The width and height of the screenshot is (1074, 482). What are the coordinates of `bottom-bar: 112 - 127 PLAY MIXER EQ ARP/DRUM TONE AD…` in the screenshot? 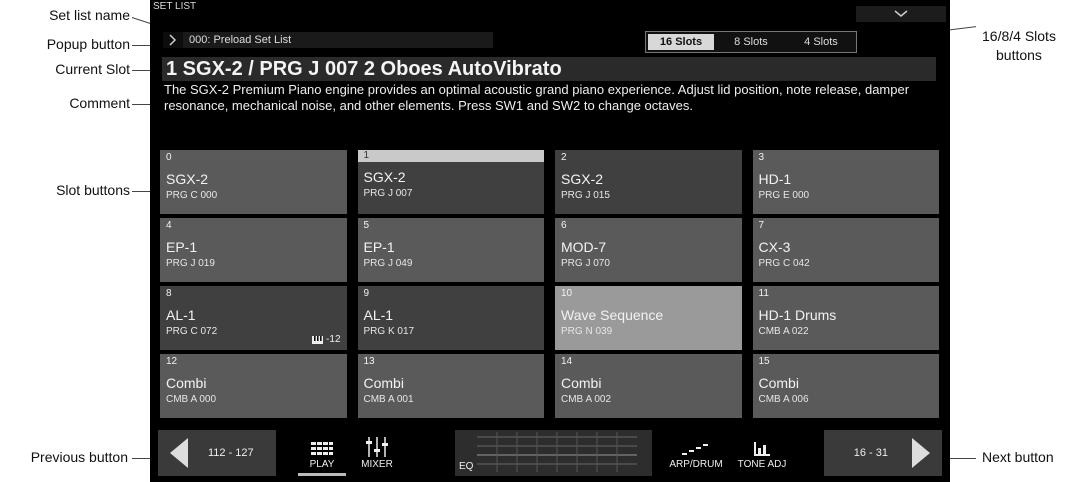 It's located at (550, 453).